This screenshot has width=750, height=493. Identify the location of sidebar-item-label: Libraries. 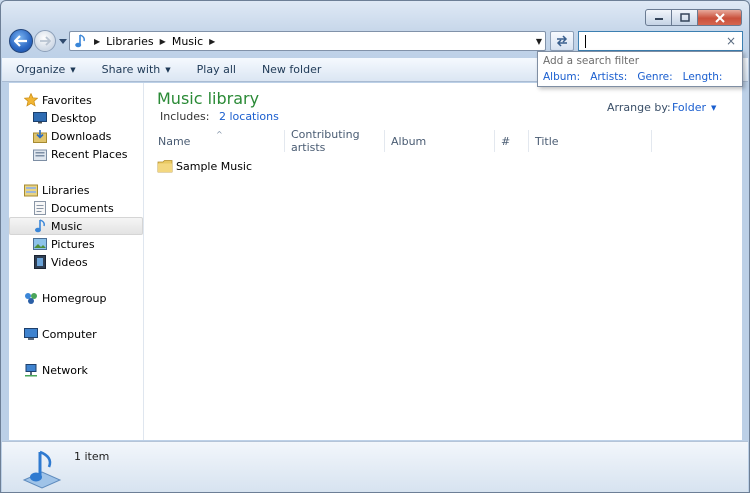
(66, 190).